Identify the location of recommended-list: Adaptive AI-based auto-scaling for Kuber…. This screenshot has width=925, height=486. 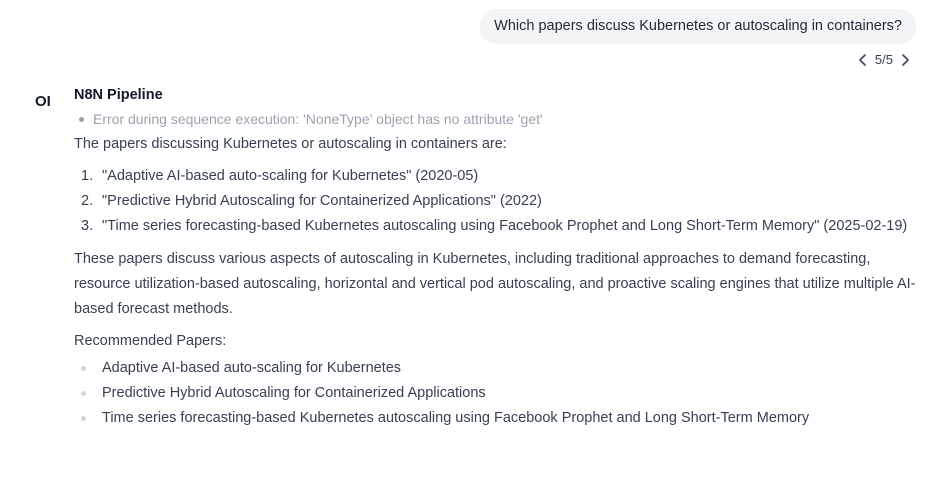
(495, 393).